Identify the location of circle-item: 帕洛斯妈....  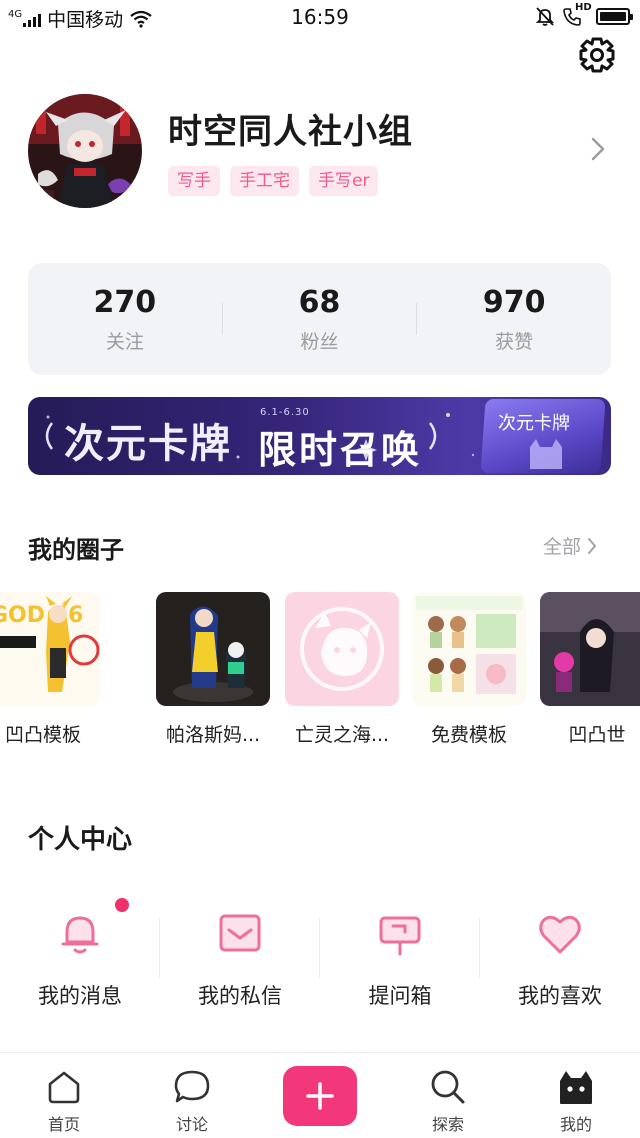
(213, 669).